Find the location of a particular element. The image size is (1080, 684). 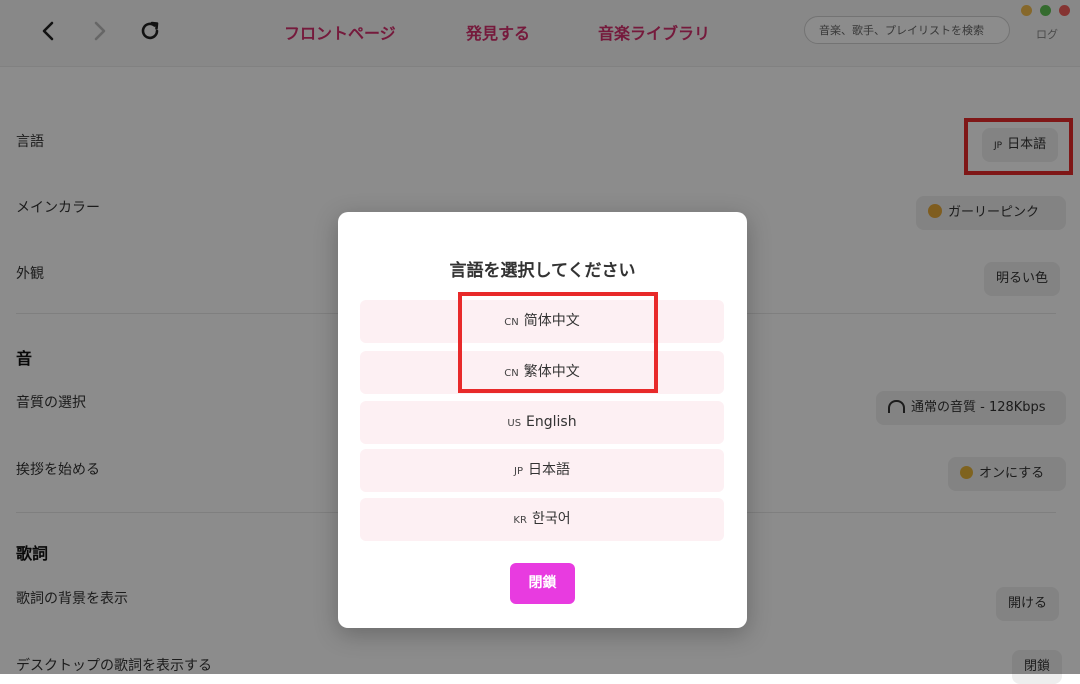

option-label: English is located at coordinates (551, 422).